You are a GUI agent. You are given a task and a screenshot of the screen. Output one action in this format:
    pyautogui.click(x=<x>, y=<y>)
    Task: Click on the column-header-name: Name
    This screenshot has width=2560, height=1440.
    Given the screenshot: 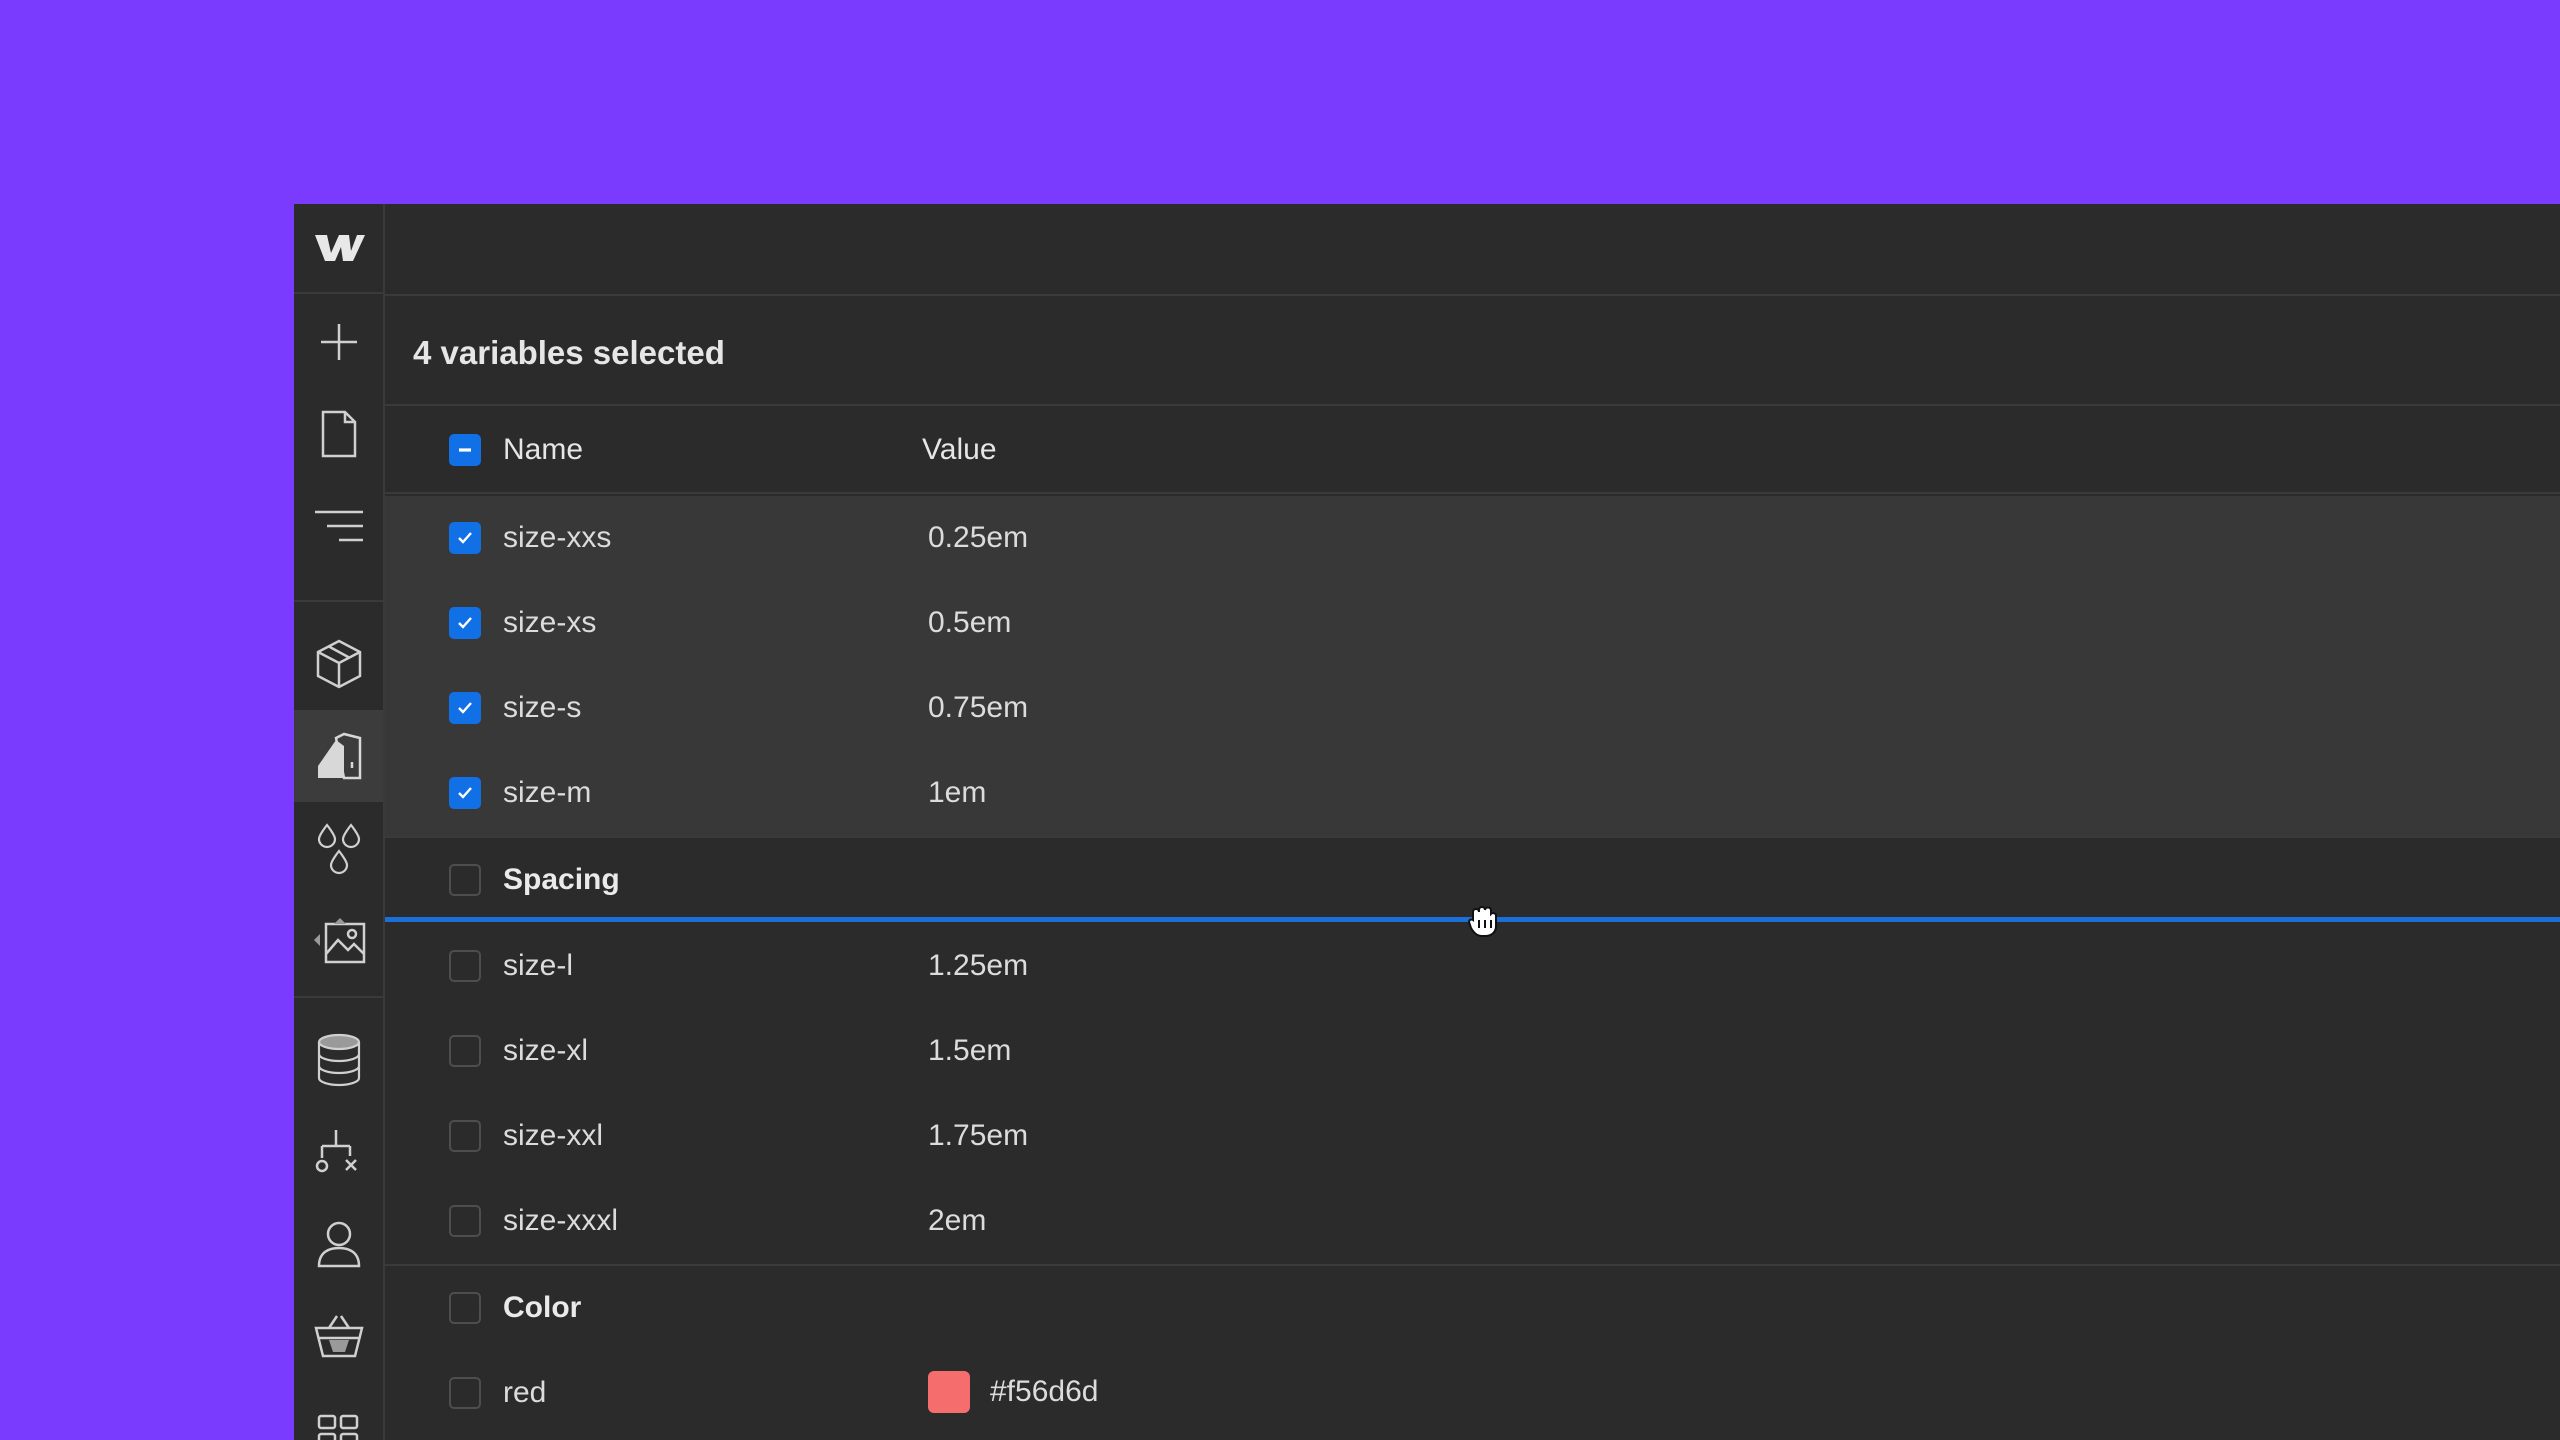 What is the action you would take?
    pyautogui.click(x=543, y=450)
    